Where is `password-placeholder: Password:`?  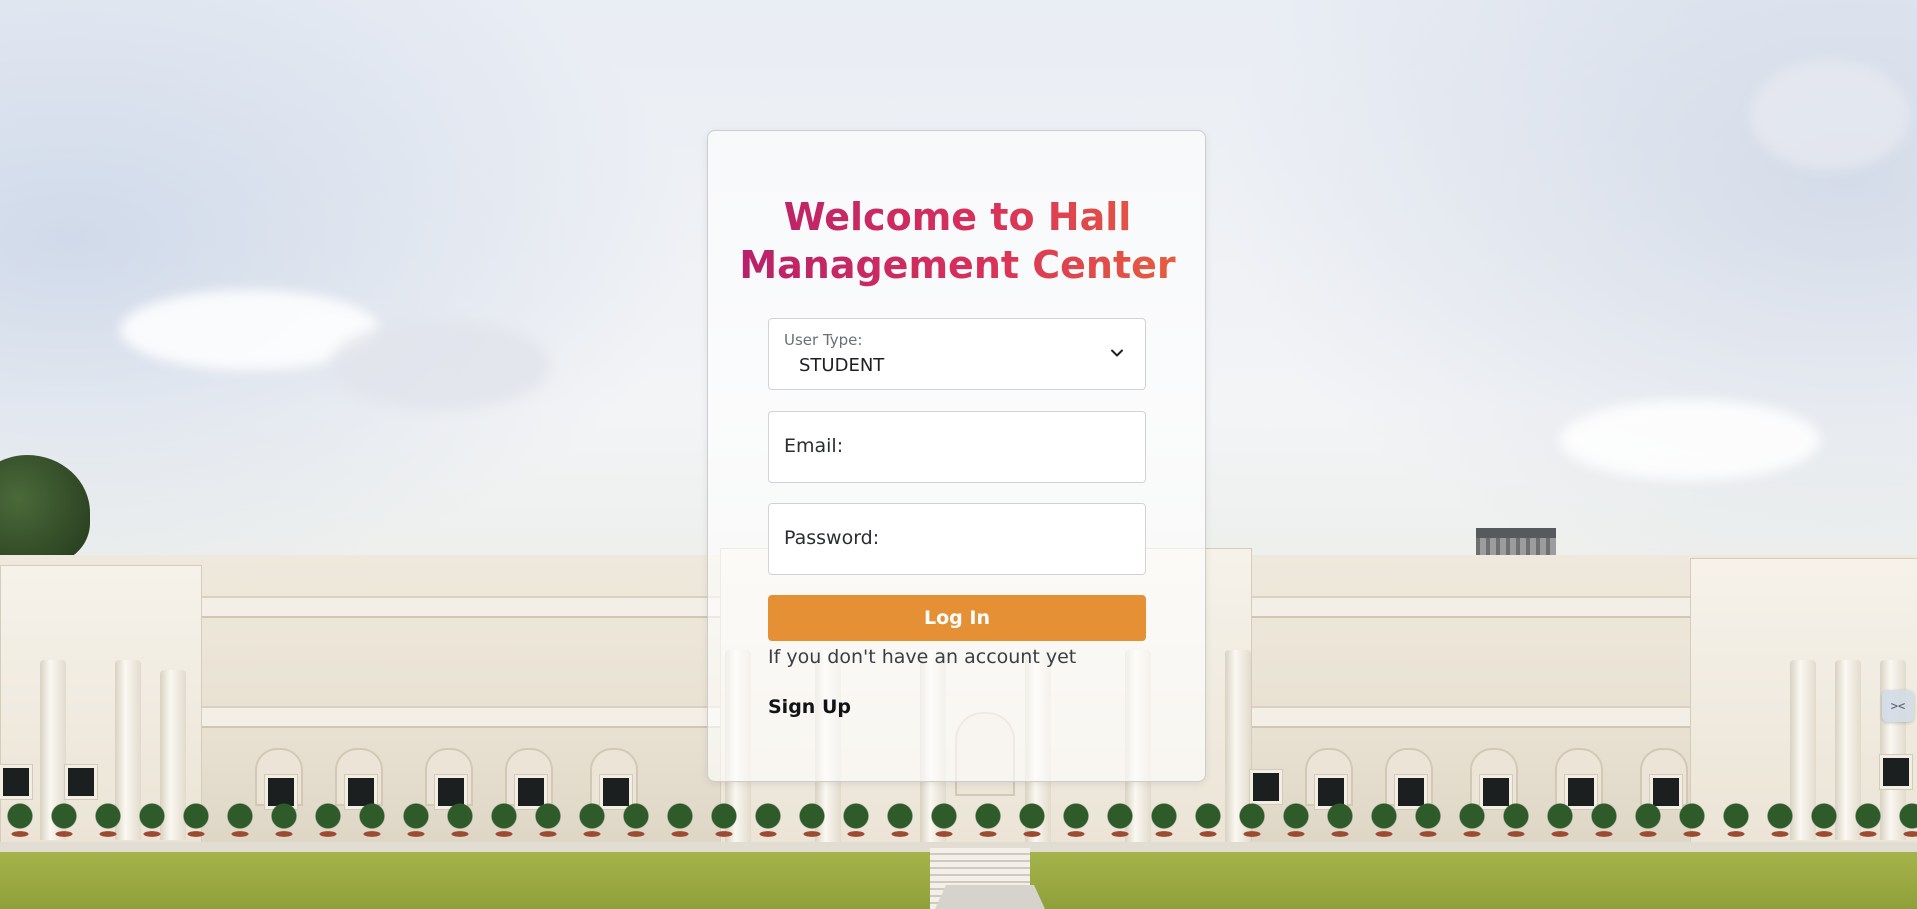 password-placeholder: Password: is located at coordinates (832, 538).